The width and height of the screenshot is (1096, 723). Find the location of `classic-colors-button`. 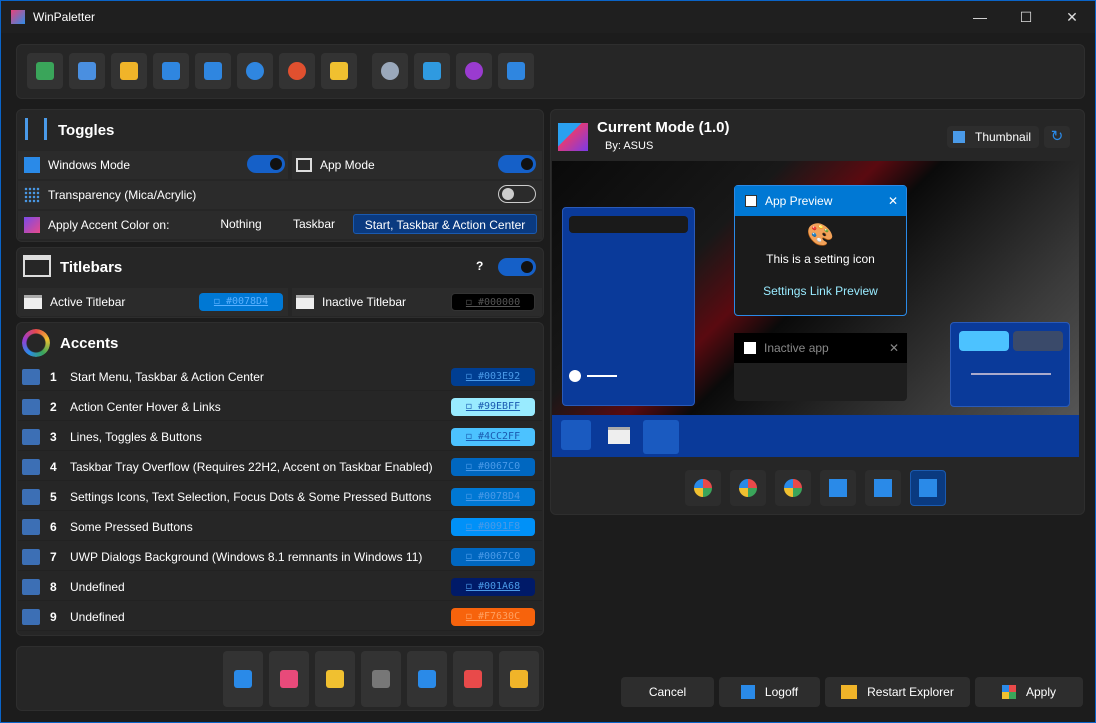

classic-colors-button is located at coordinates (473, 679).